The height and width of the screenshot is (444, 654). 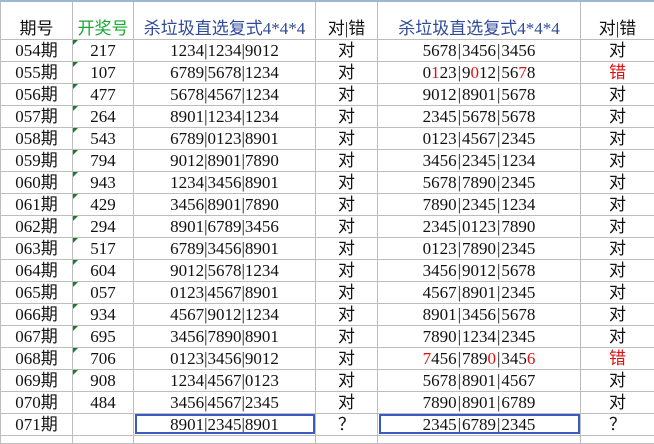 I want to click on period-cell: 069期, so click(x=37, y=380).